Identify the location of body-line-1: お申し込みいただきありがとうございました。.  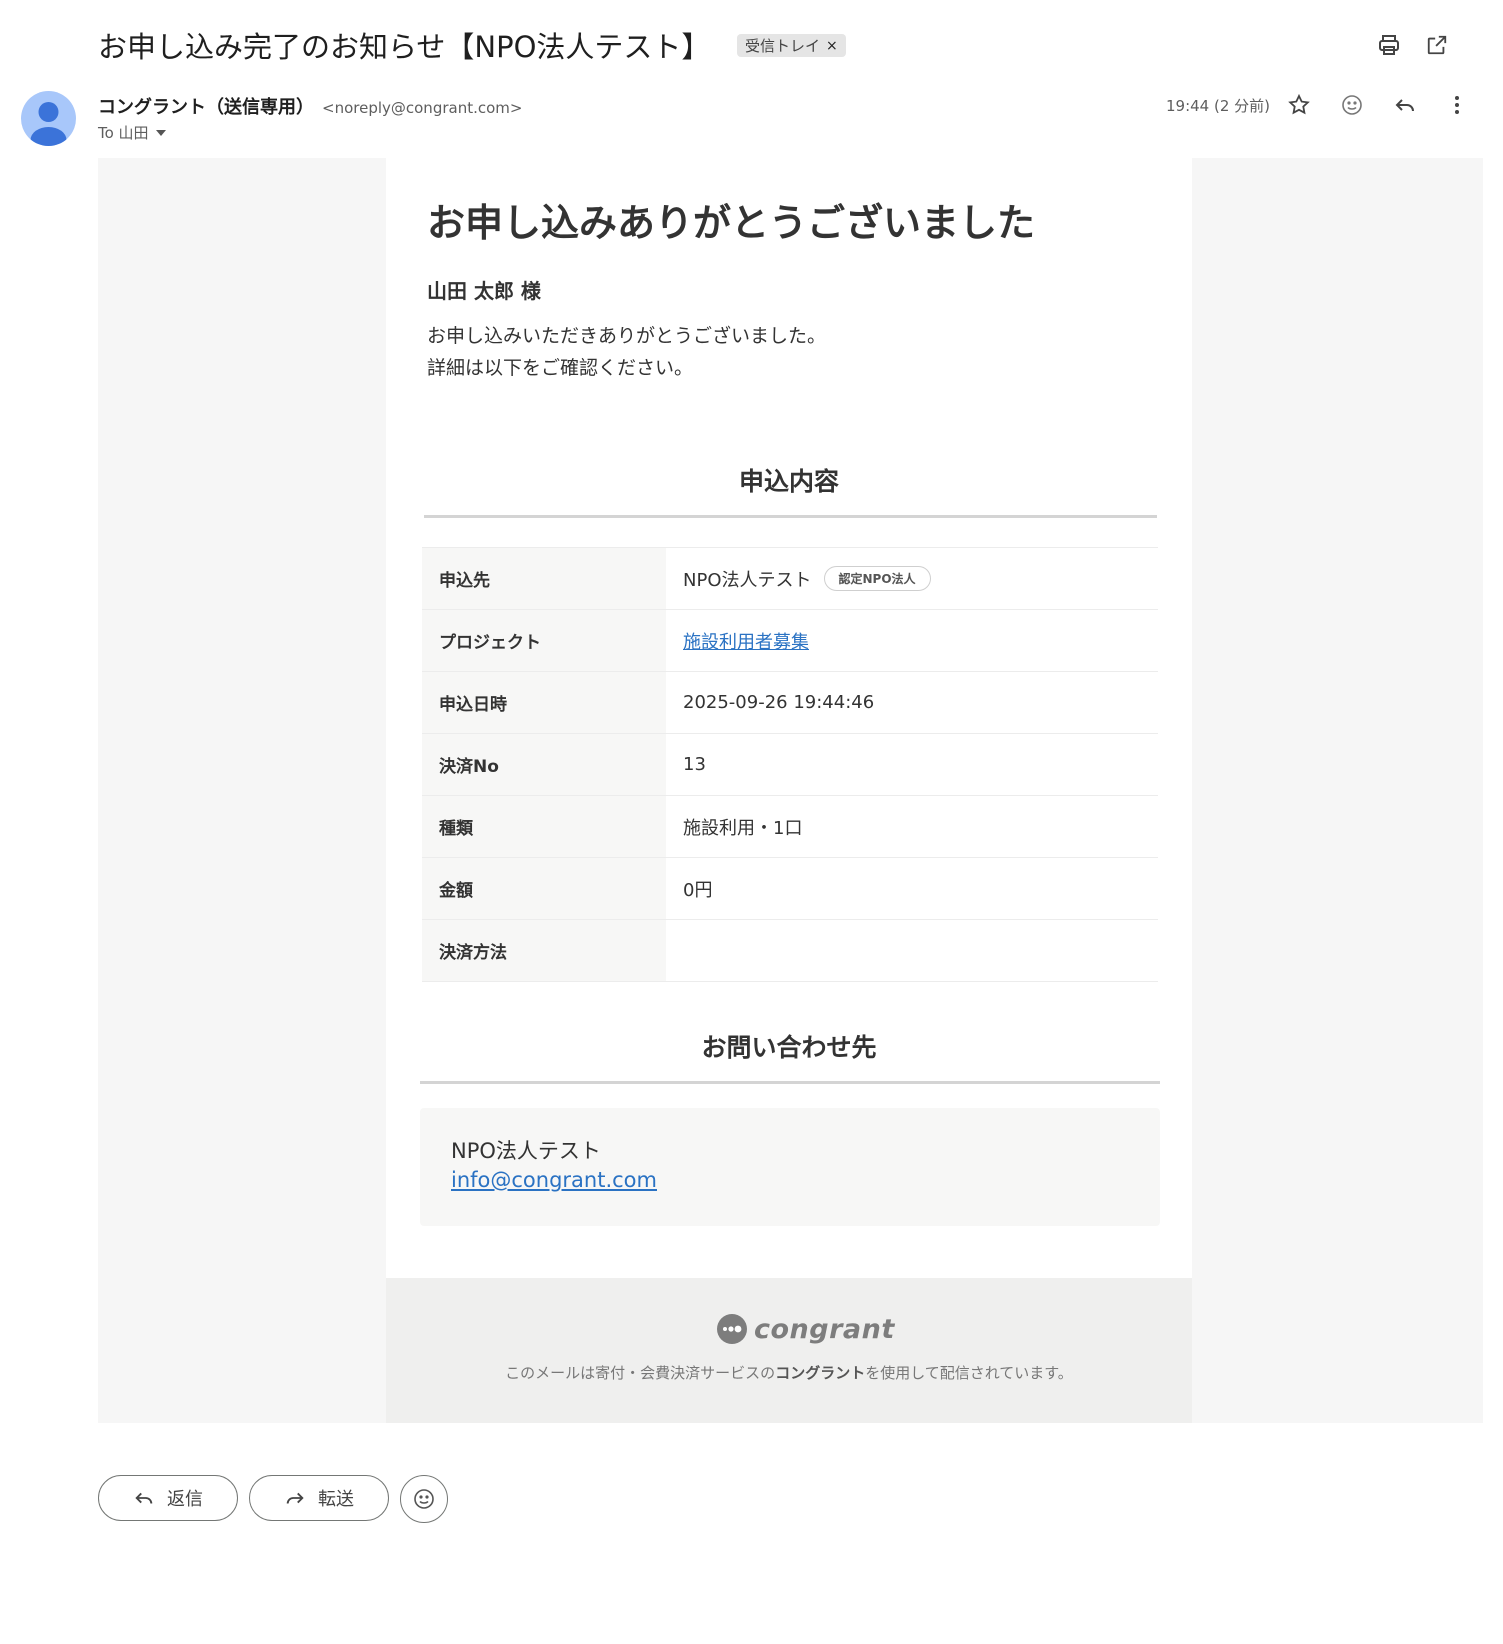
(627, 336).